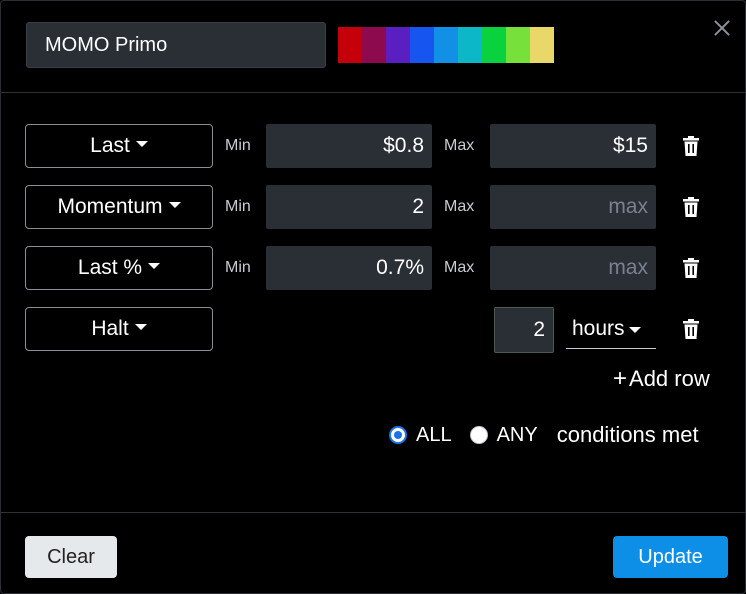 Image resolution: width=746 pixels, height=594 pixels. I want to click on color-swatch-sky, so click(446, 45).